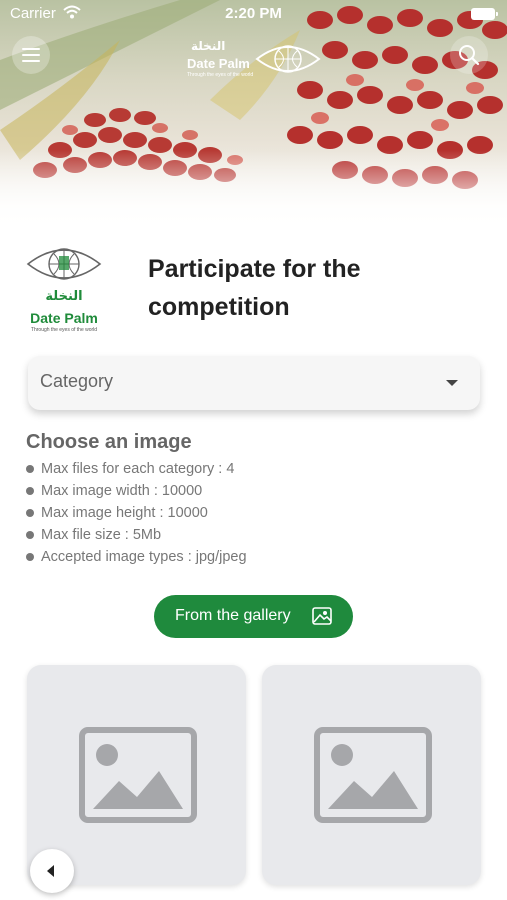  What do you see at coordinates (208, 46) in the screenshot?
I see `header-logo-arabic: النخلة` at bounding box center [208, 46].